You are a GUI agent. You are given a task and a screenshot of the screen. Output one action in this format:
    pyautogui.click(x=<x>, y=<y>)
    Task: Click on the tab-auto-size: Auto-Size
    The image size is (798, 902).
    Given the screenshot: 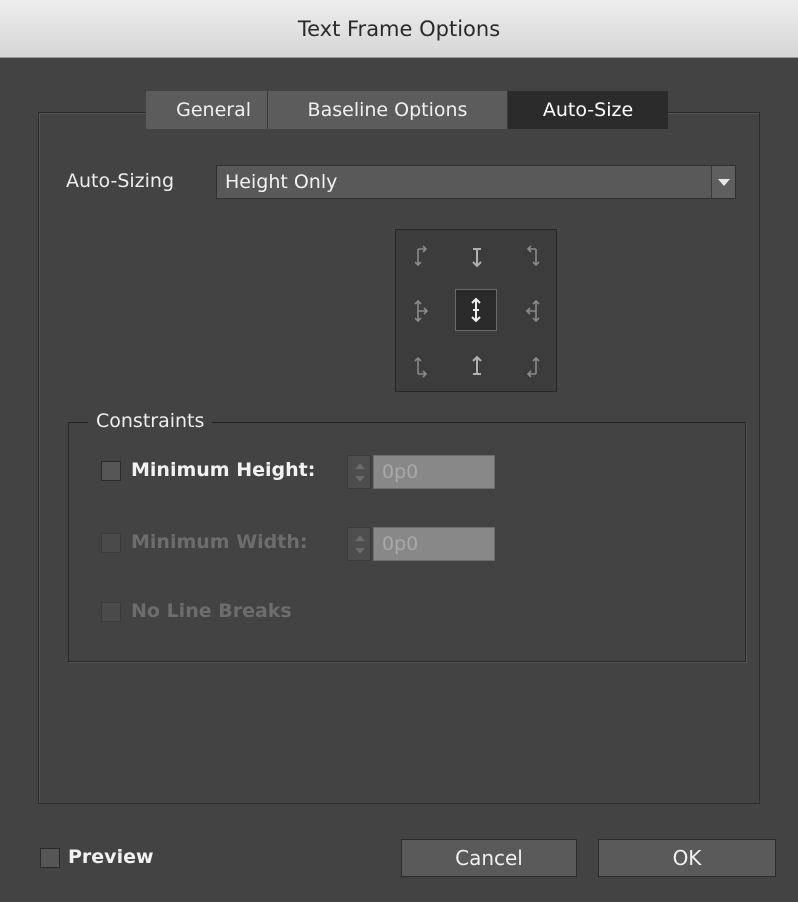 What is the action you would take?
    pyautogui.click(x=588, y=110)
    